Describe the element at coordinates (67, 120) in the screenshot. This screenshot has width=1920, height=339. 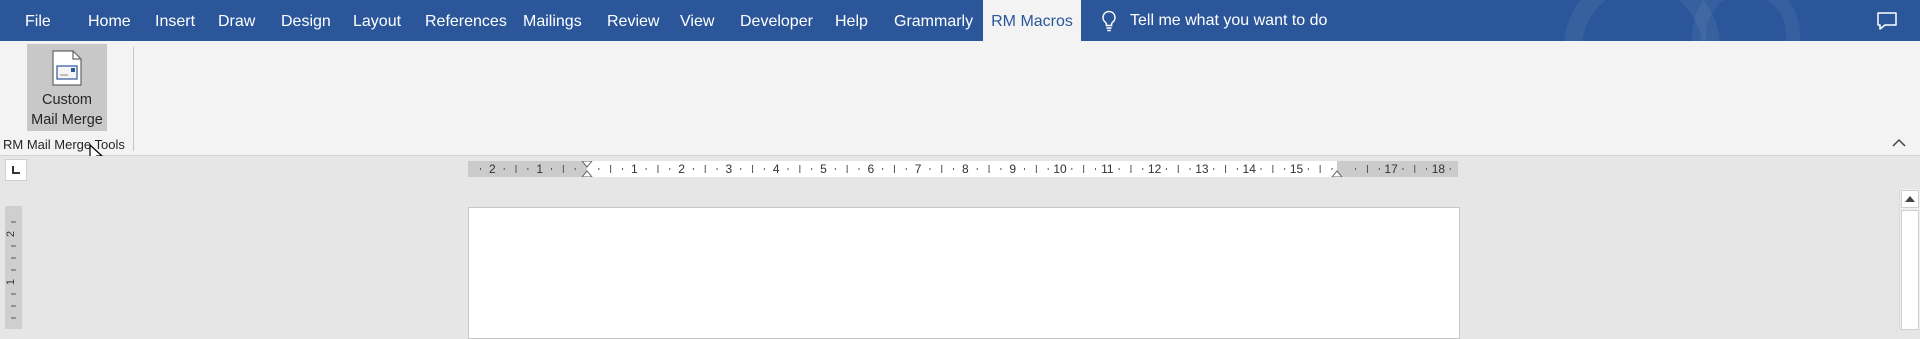
I see `button-label-line2: Mail Merge` at that location.